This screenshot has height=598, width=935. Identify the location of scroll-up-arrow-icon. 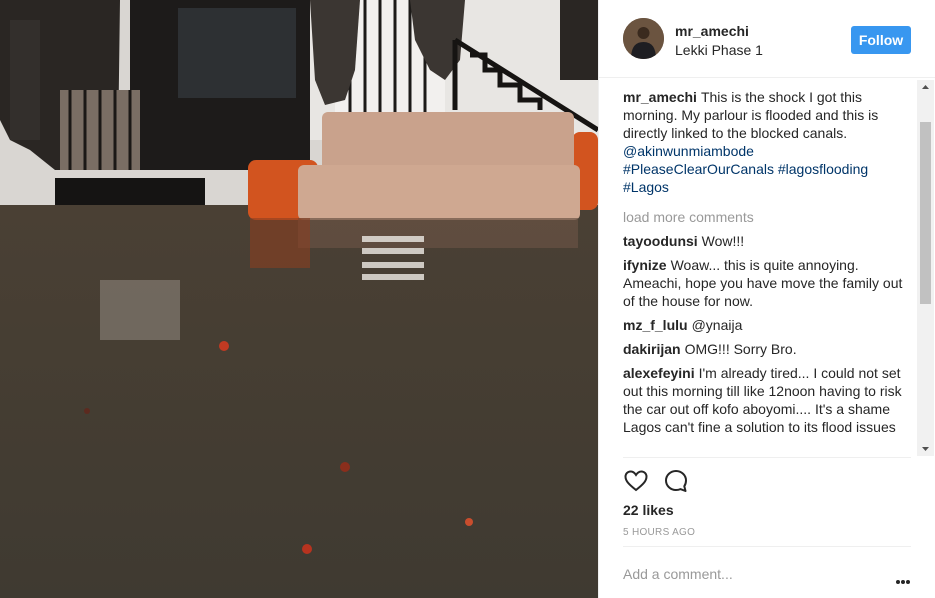
(925, 87).